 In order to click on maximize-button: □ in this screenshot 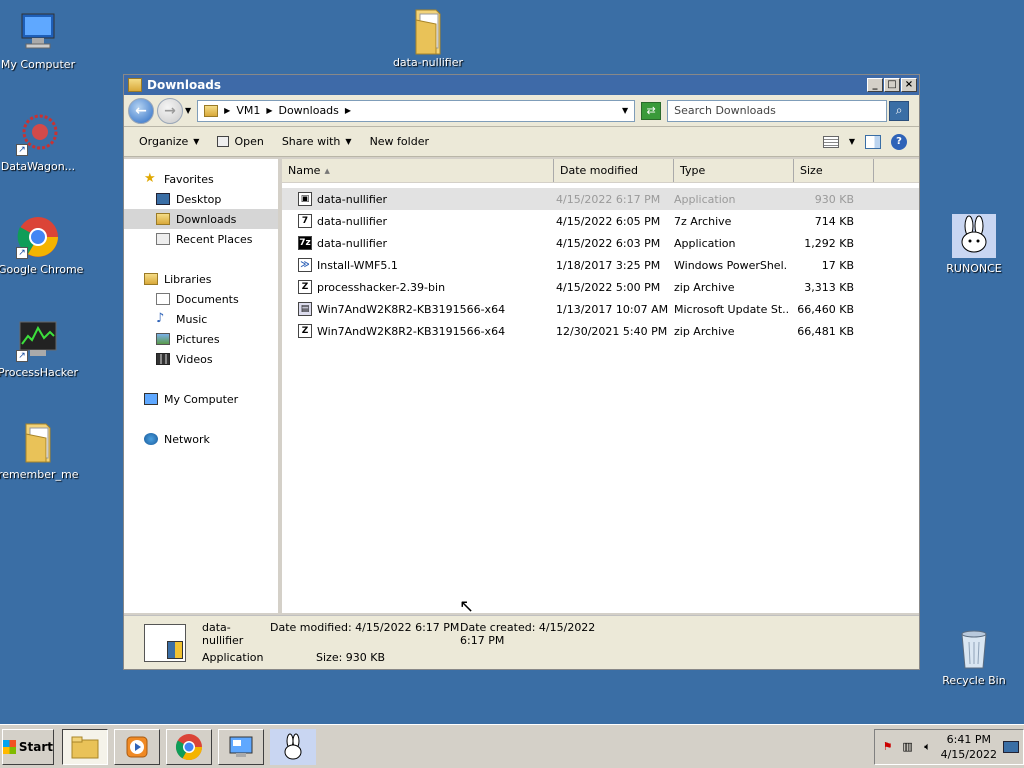, I will do `click(892, 85)`.